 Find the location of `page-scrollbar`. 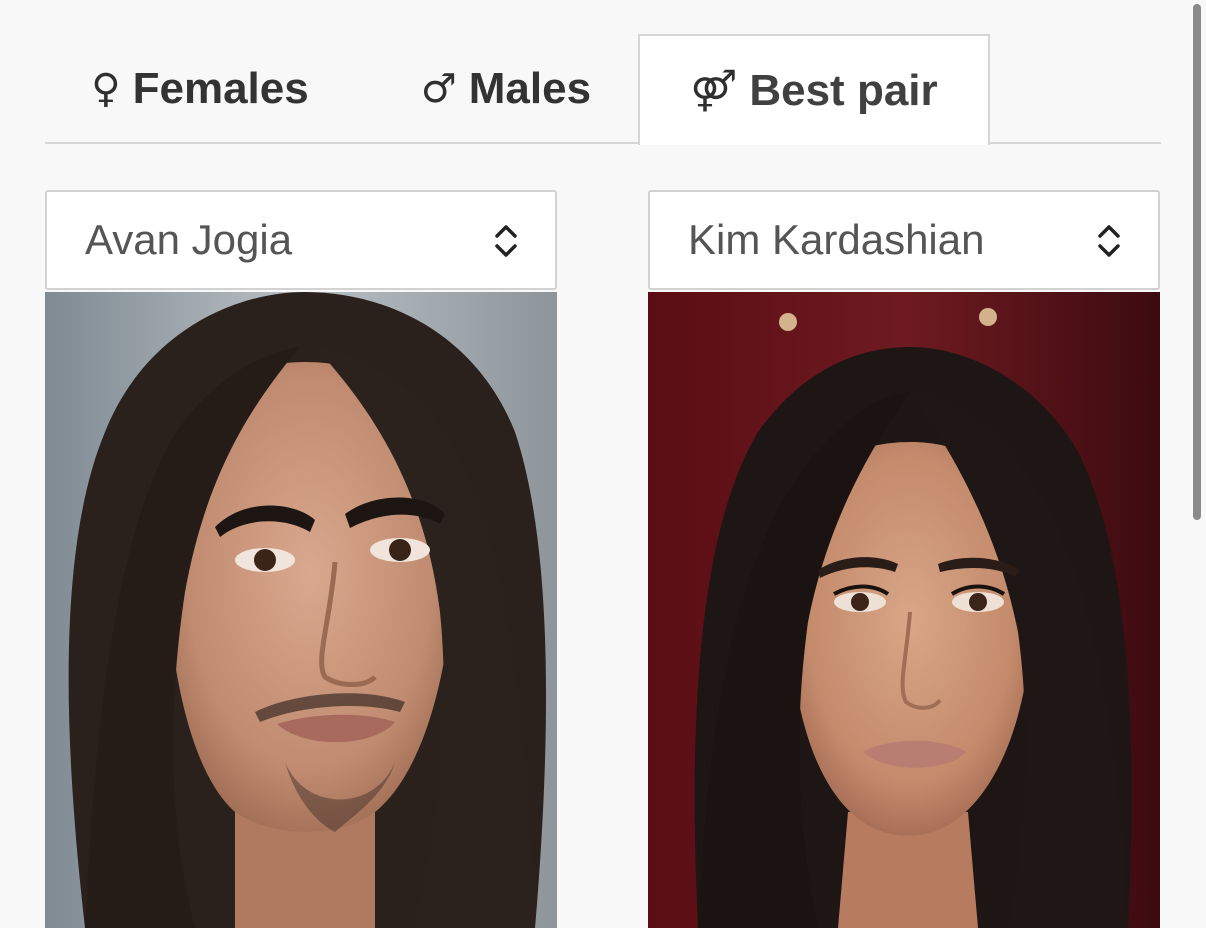

page-scrollbar is located at coordinates (1197, 464).